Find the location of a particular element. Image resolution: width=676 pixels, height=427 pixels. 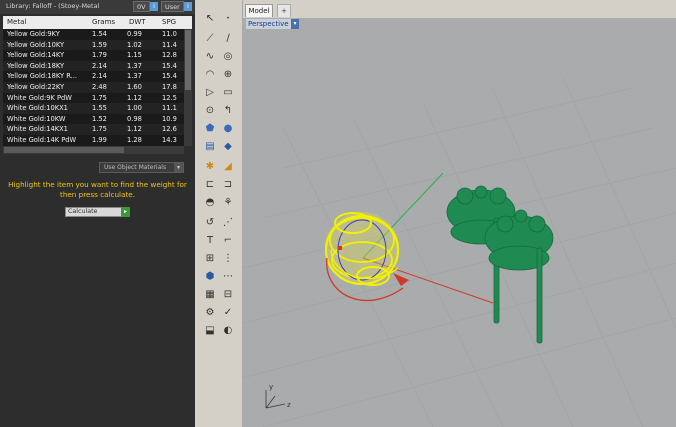

surface-icon: ✱ is located at coordinates (210, 167).